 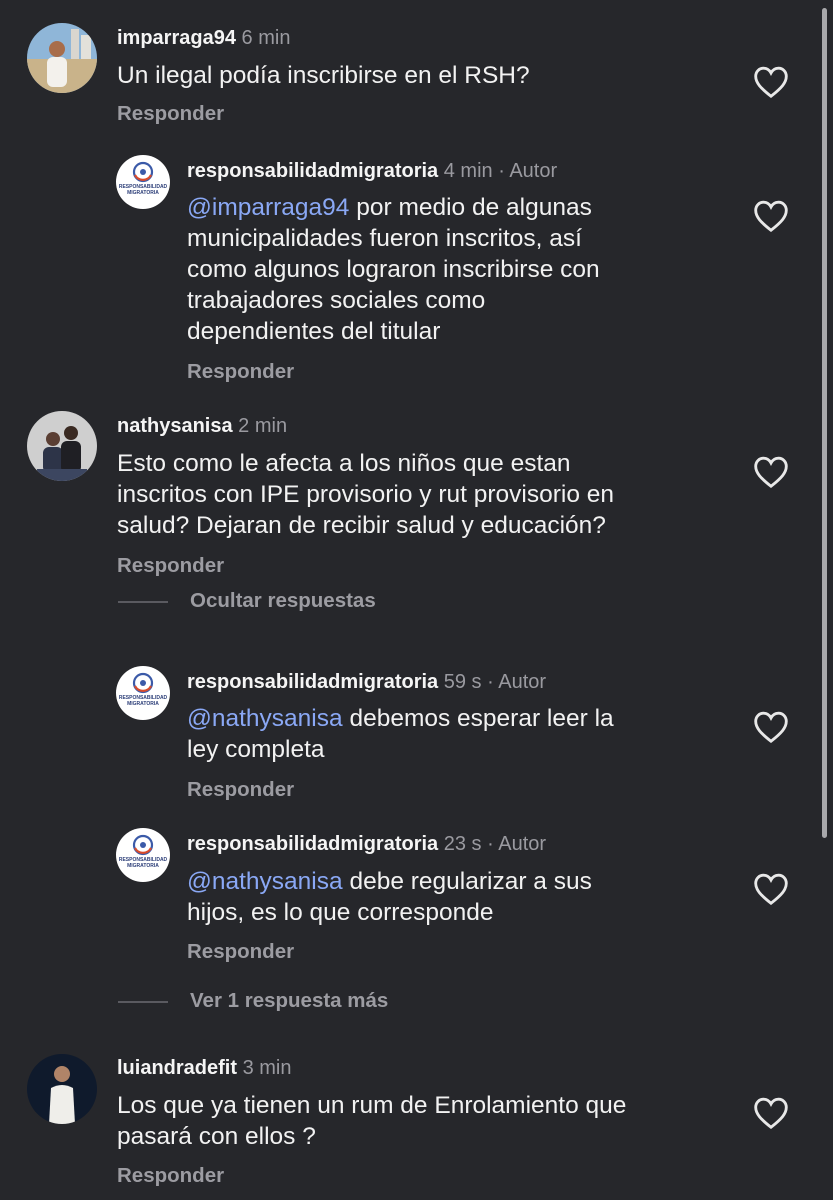 I want to click on hide-replies-button: Ocultar respuestas, so click(x=247, y=601).